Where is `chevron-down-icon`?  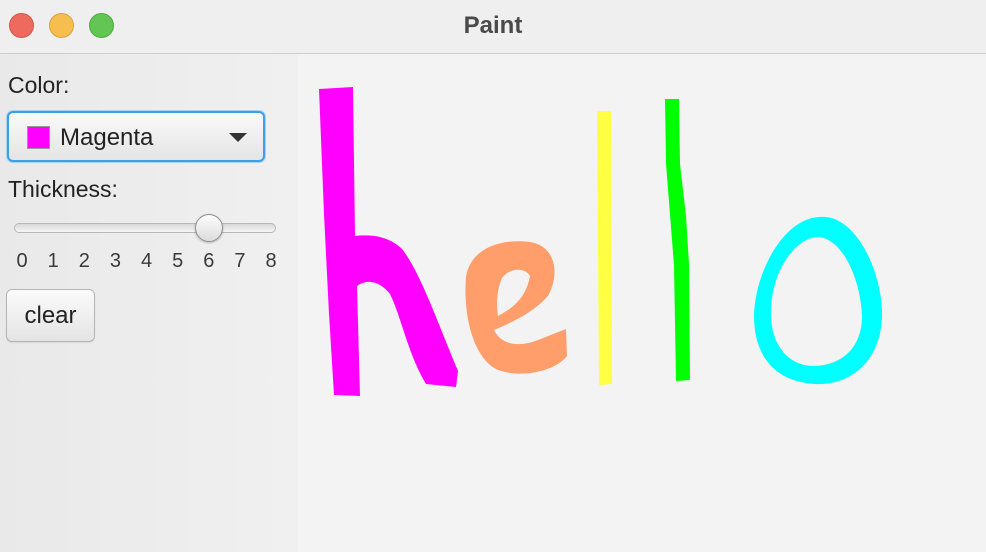 chevron-down-icon is located at coordinates (238, 137).